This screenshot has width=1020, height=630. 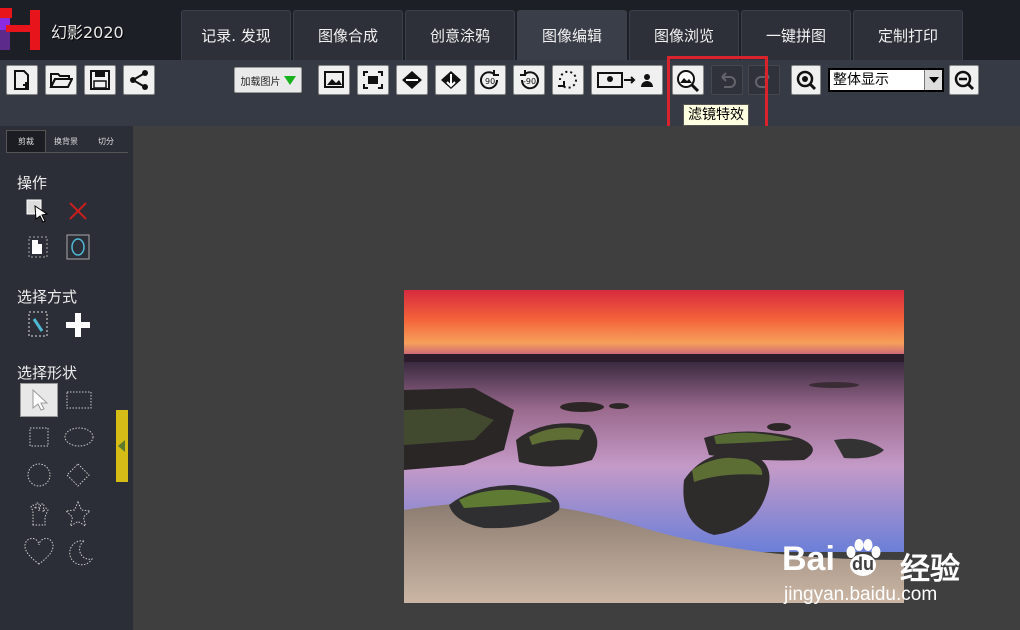 I want to click on dotted-rotate-icon, so click(x=567, y=79).